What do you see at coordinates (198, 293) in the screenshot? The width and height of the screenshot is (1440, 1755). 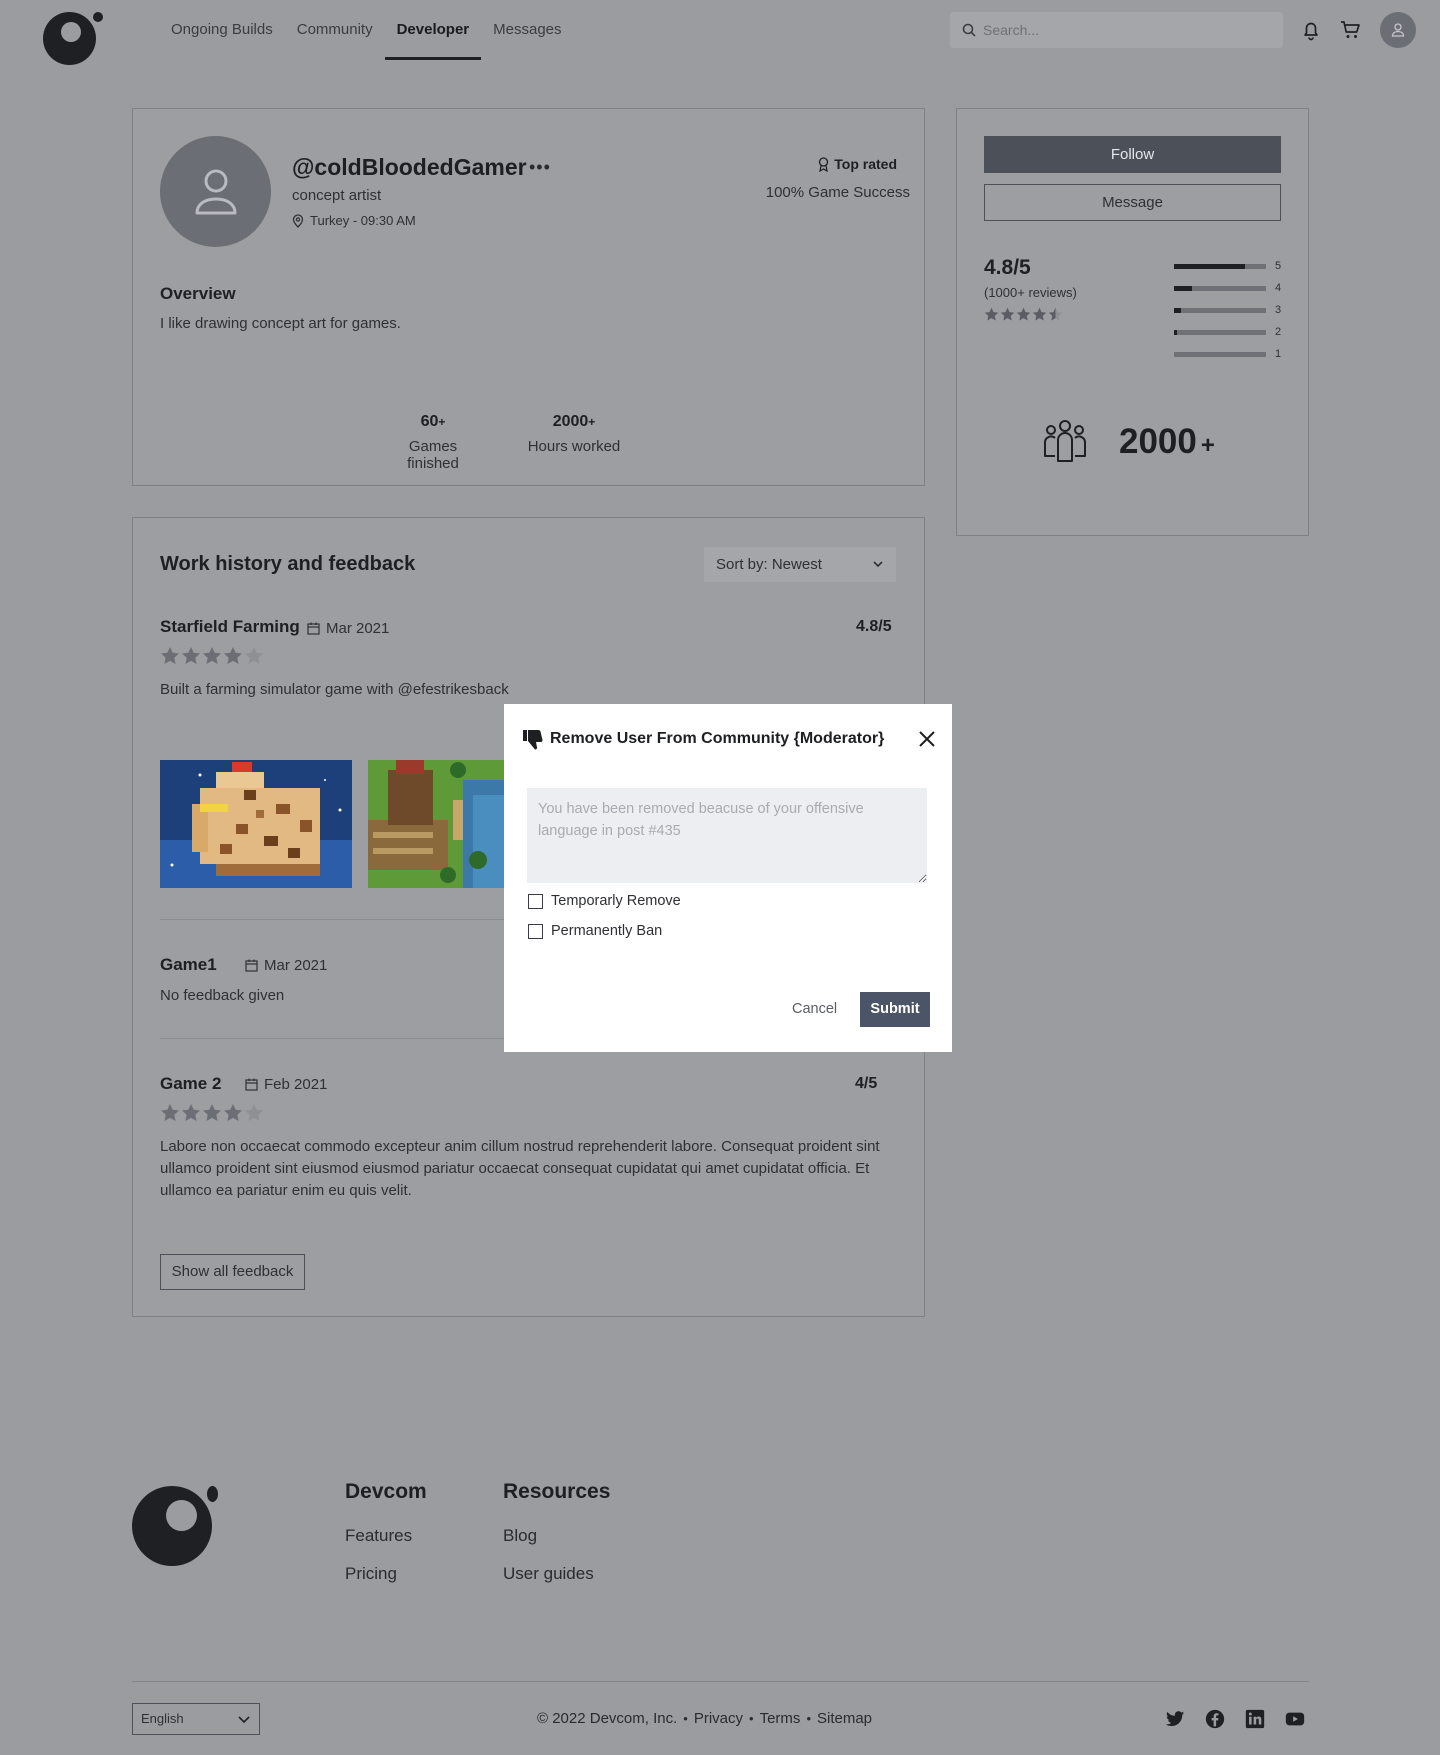 I see `overview-heading: Overview` at bounding box center [198, 293].